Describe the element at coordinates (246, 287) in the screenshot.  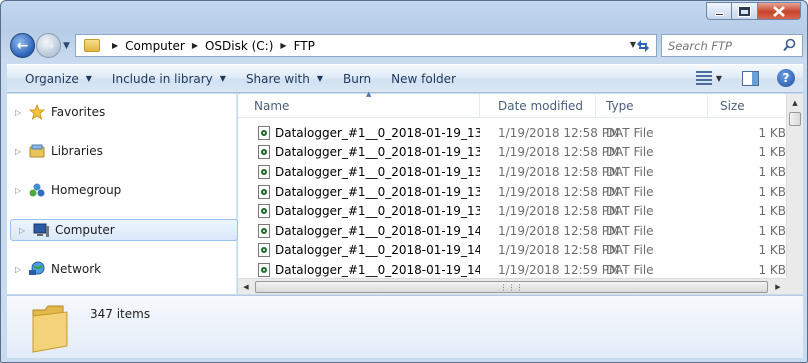
I see `scroll-left-icon: ◀` at that location.